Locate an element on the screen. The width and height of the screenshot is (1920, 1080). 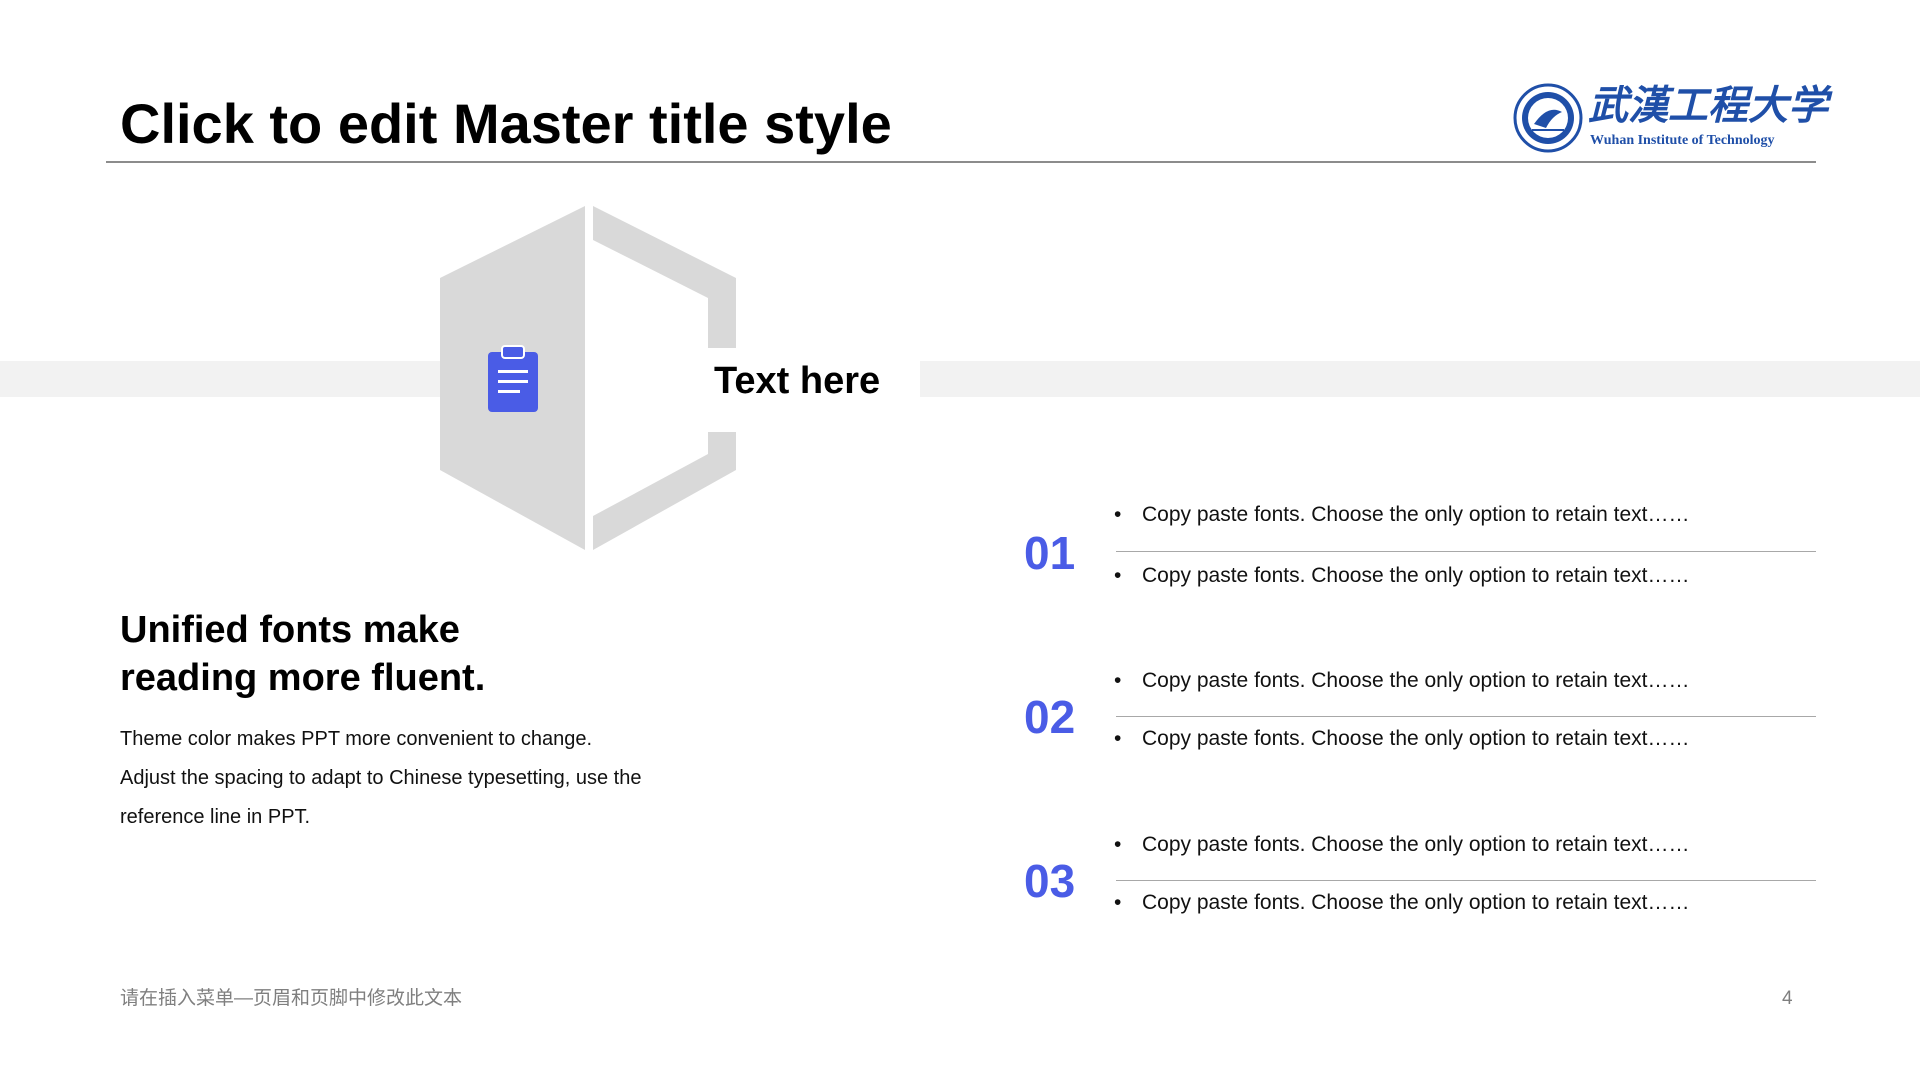
heading-line-1: Unified fonts make is located at coordinates (290, 630).